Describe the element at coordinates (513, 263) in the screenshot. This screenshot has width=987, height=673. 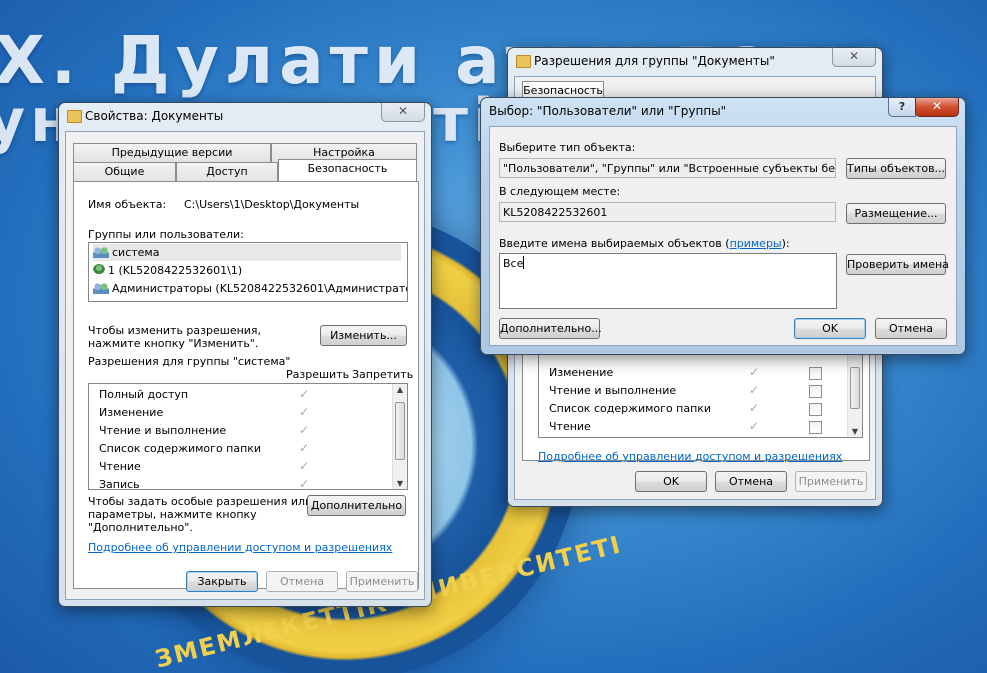
I see `object-names-value: Все` at that location.